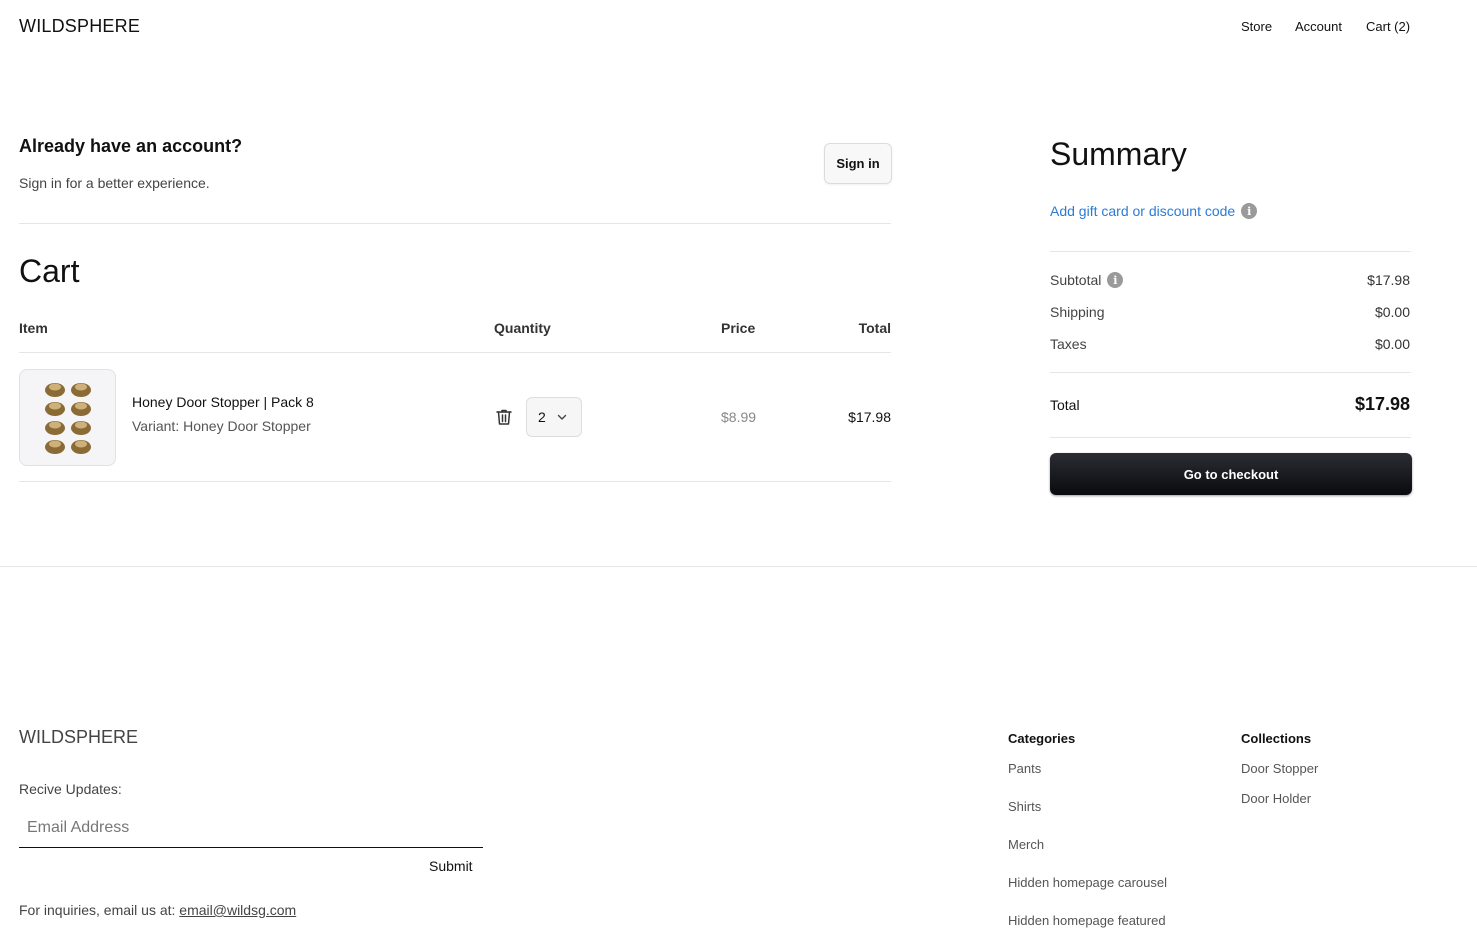 The width and height of the screenshot is (1477, 946). Describe the element at coordinates (874, 328) in the screenshot. I see `column-header-total: Total` at that location.